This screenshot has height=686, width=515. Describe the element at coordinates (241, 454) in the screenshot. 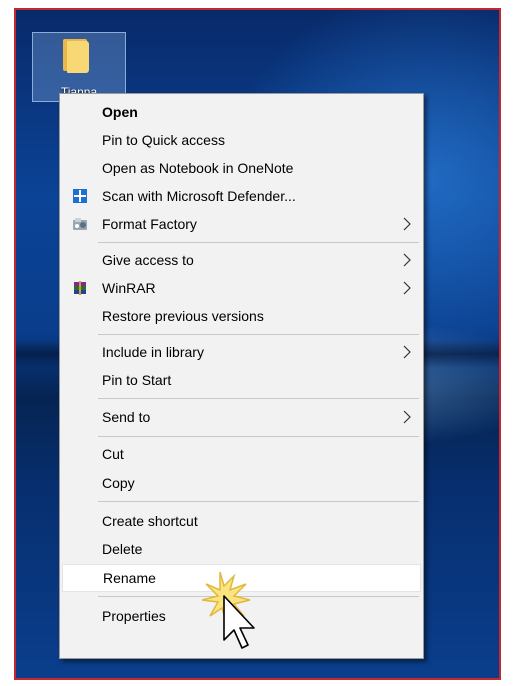

I see `menu-item-cut: Cut` at that location.